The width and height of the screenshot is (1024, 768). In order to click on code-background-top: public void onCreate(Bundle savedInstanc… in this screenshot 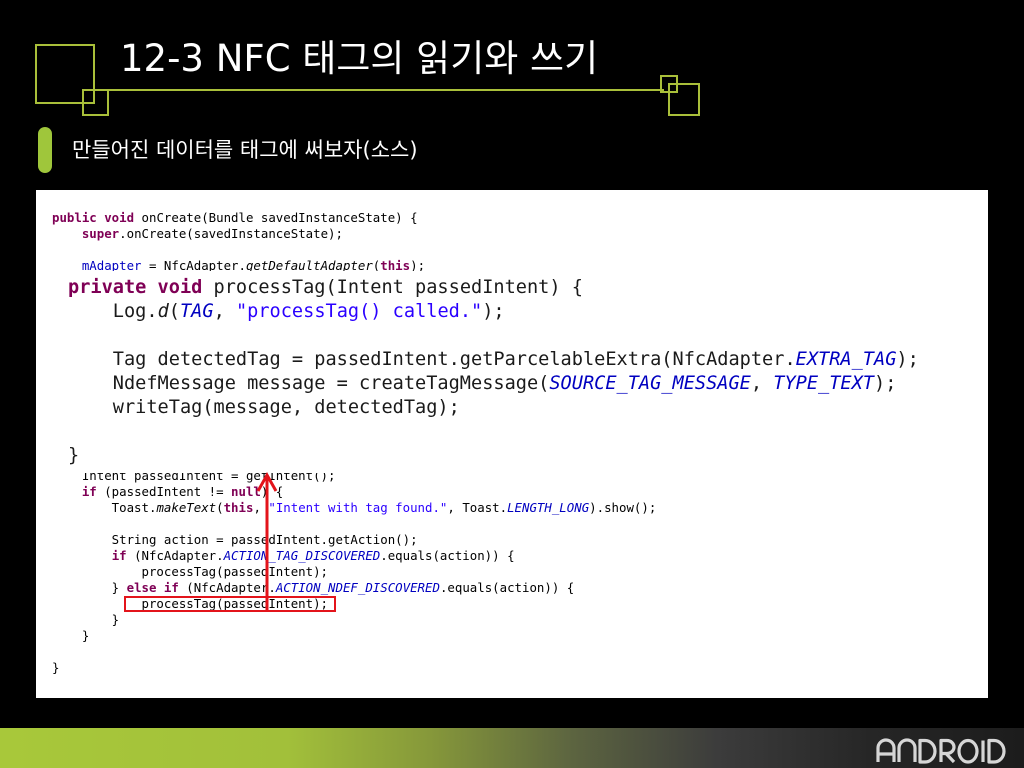, I will do `click(238, 242)`.